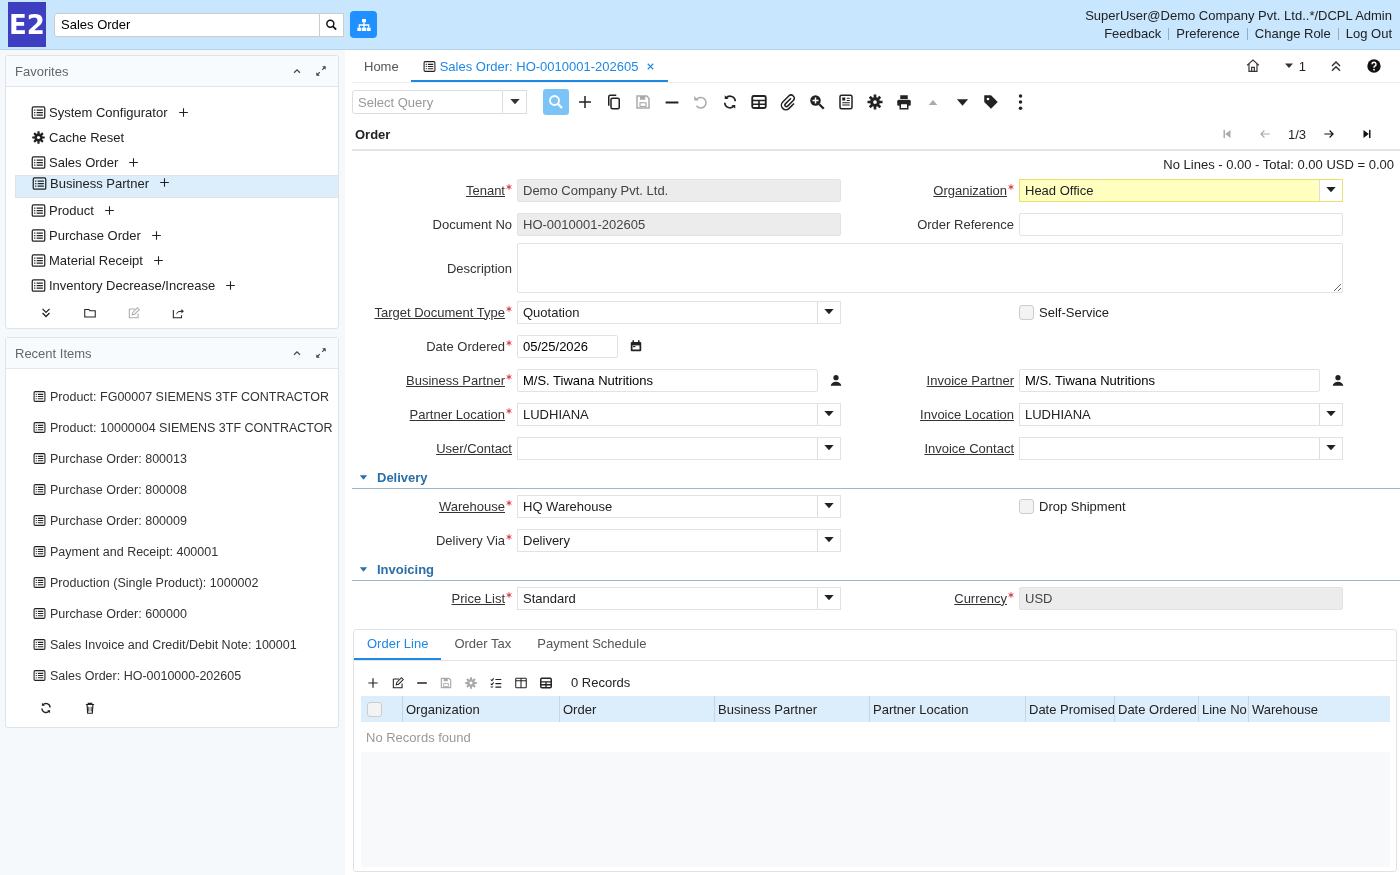  What do you see at coordinates (474, 448) in the screenshot?
I see `field-label: User/Contact` at bounding box center [474, 448].